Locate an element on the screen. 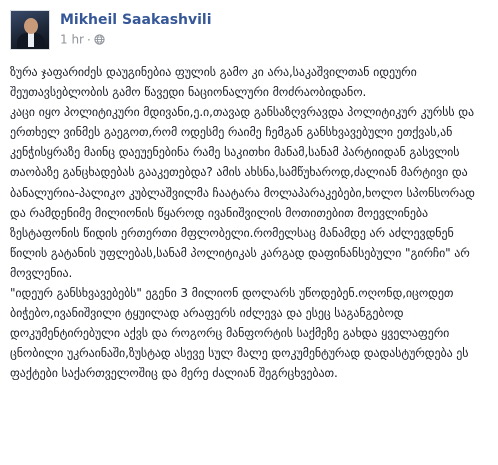  author-name-link: Mikheil Saakashvili is located at coordinates (136, 20).